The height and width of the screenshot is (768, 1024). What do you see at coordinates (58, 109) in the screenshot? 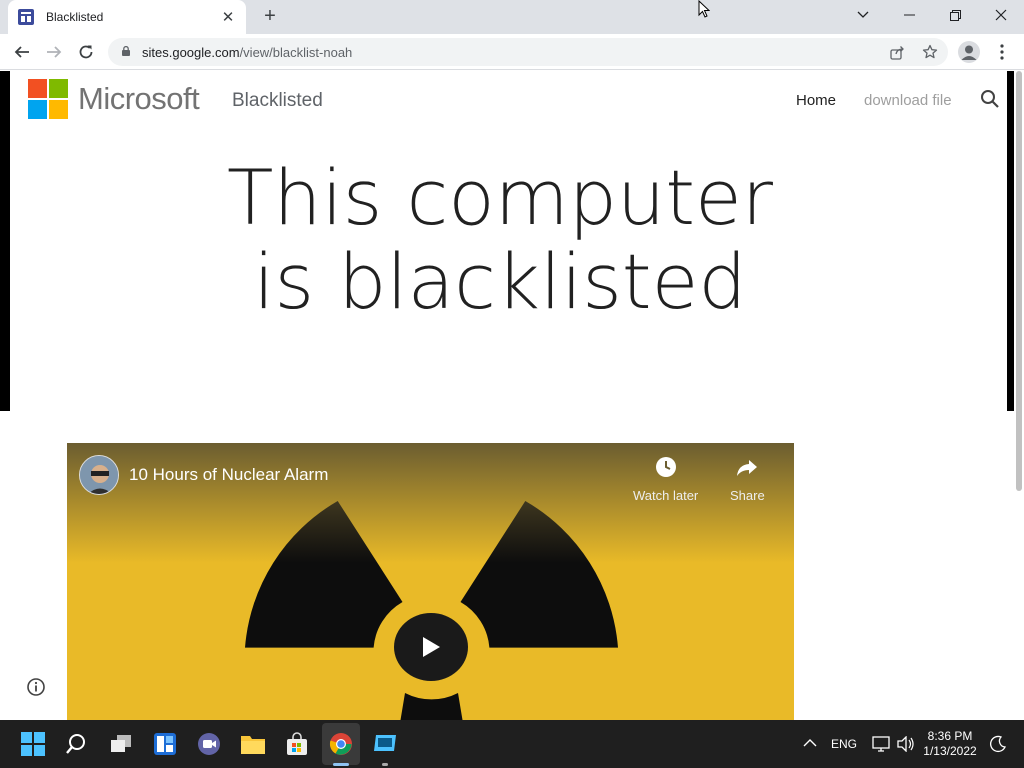
I see `logo-square-yellow` at bounding box center [58, 109].